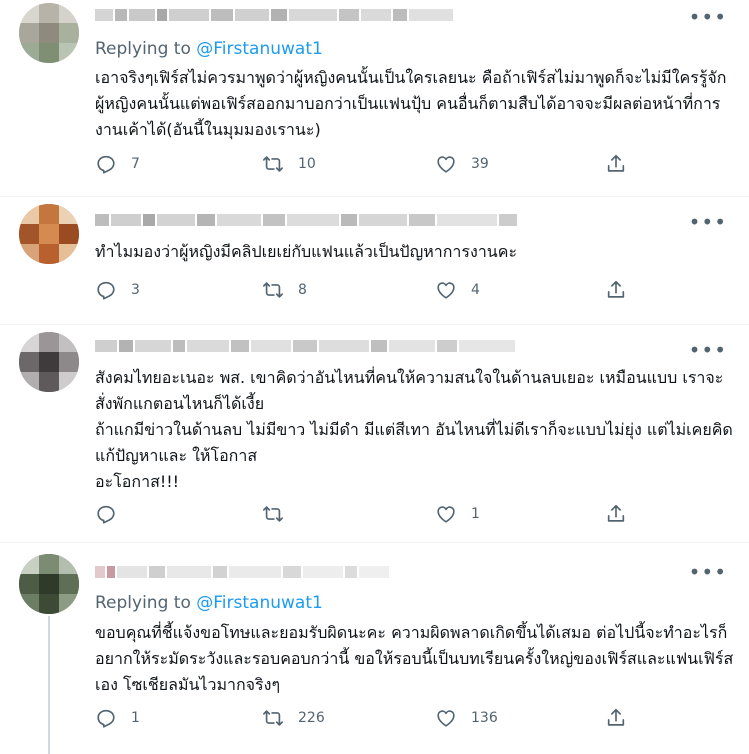 Image resolution: width=749 pixels, height=754 pixels. Describe the element at coordinates (365, 516) in the screenshot. I see `tweet-actions: 1` at that location.